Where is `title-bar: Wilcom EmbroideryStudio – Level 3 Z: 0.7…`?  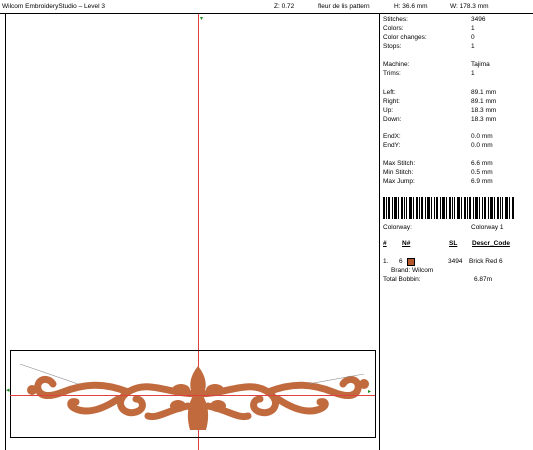 title-bar: Wilcom EmbroideryStudio – Level 3 Z: 0.7… is located at coordinates (266, 7).